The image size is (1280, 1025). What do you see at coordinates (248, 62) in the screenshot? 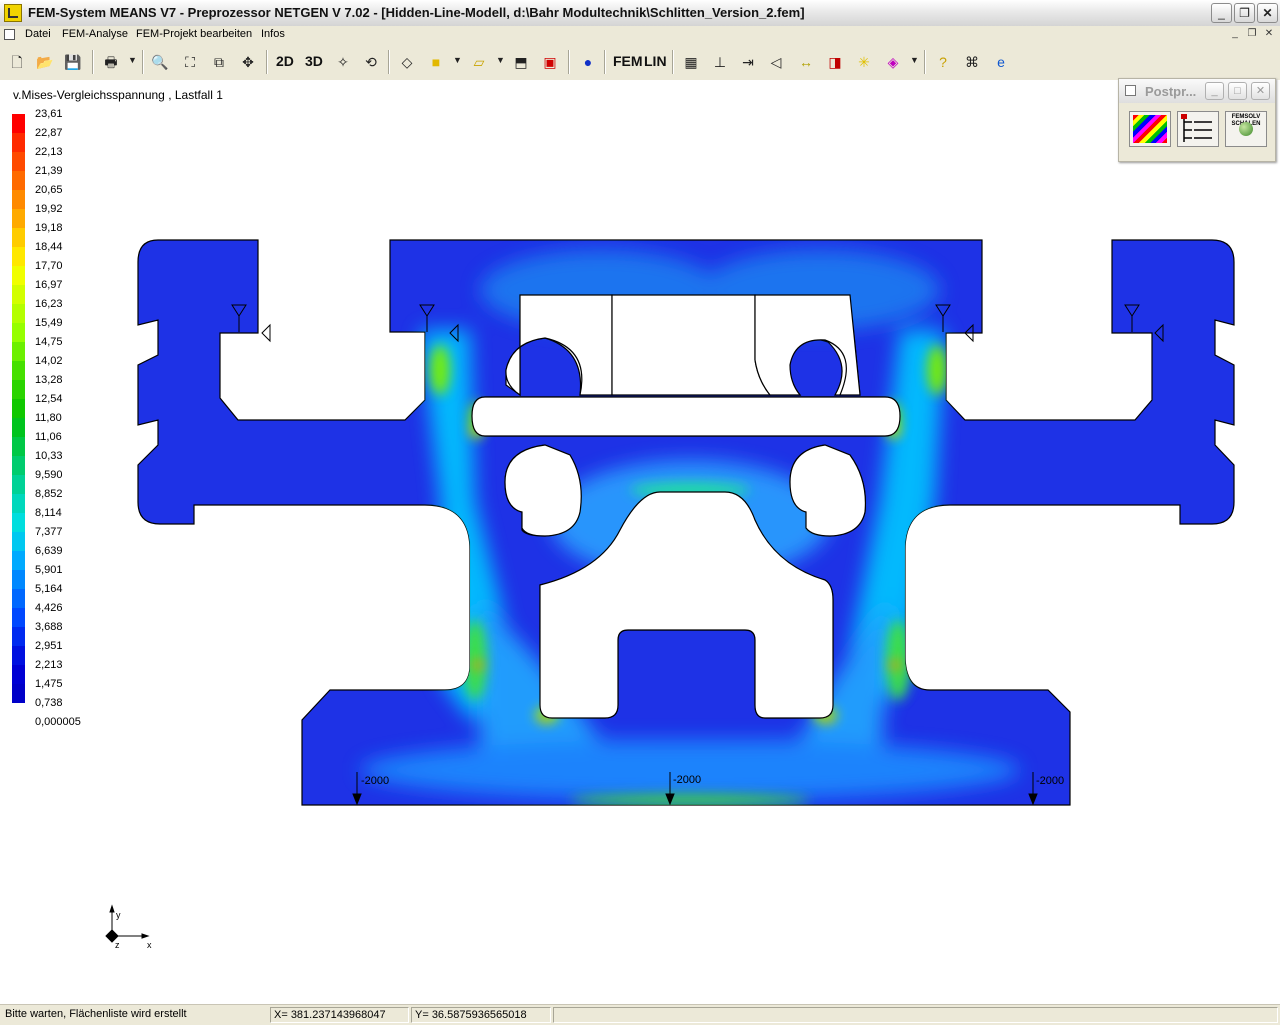
I see `pan-icon: ✥` at bounding box center [248, 62].